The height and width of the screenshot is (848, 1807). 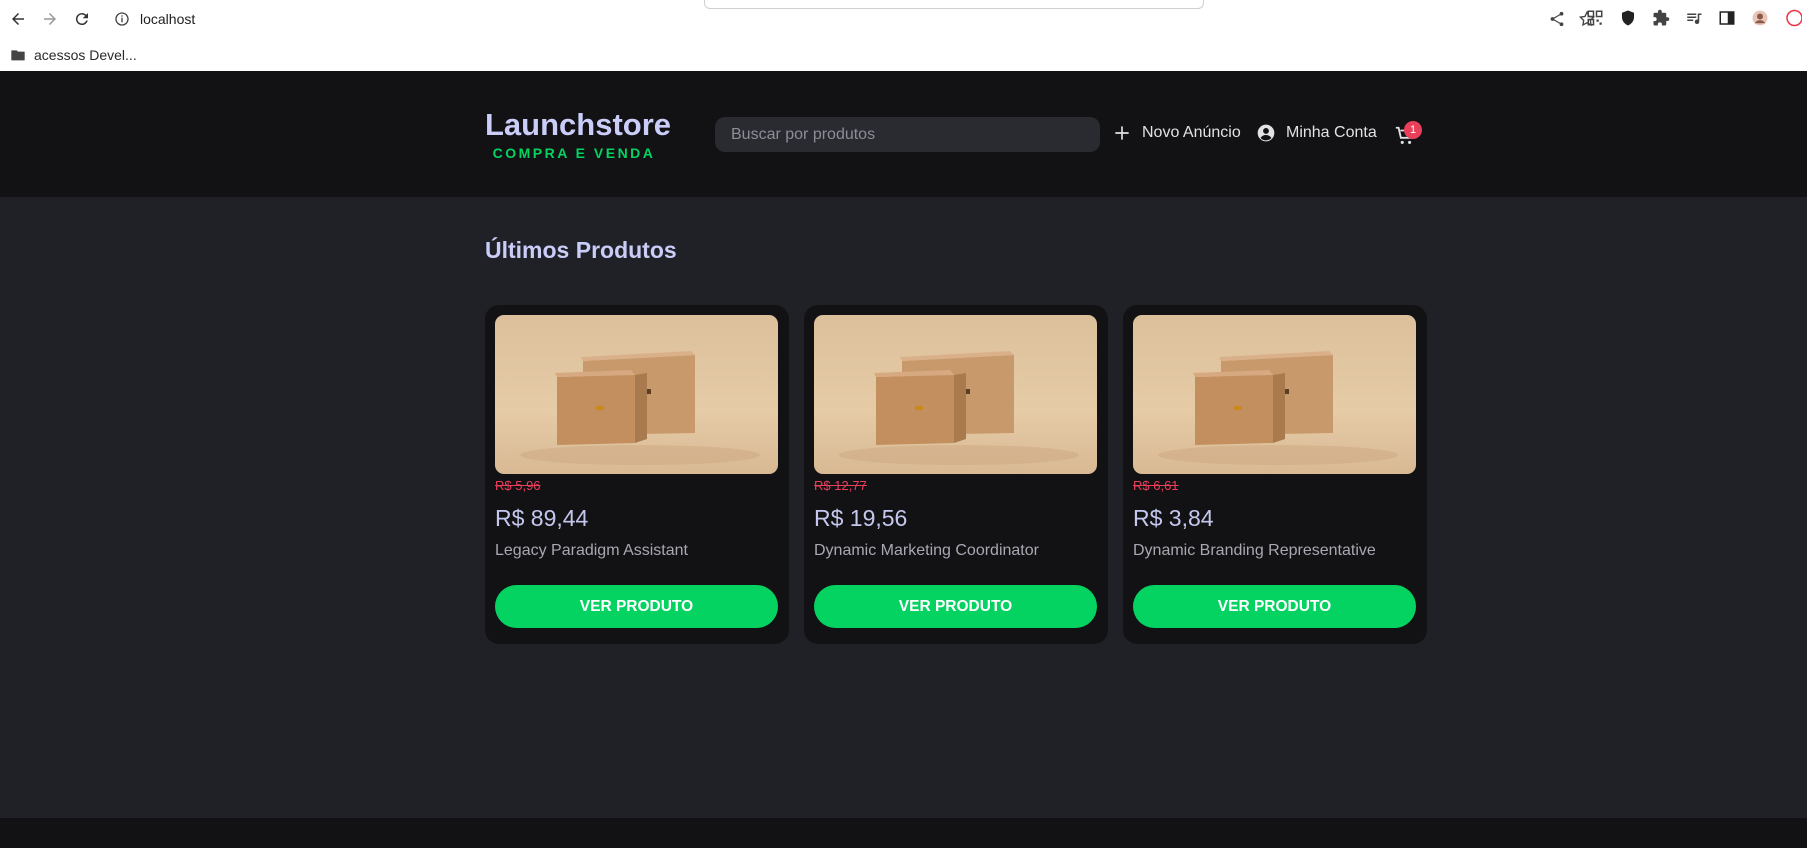 What do you see at coordinates (518, 485) in the screenshot?
I see `old-price: R$ 5,96` at bounding box center [518, 485].